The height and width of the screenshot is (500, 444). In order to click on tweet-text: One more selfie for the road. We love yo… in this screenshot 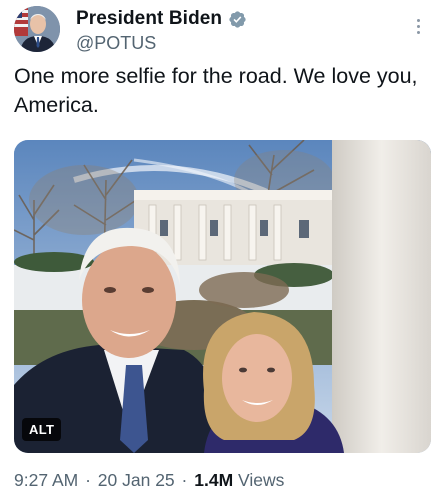, I will do `click(216, 90)`.